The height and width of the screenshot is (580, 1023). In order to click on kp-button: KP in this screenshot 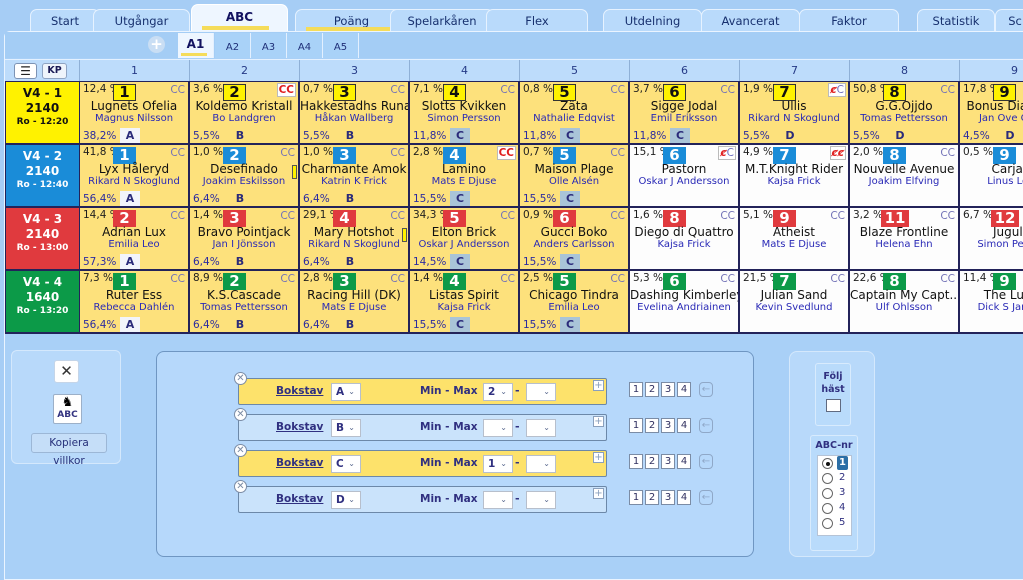, I will do `click(54, 71)`.